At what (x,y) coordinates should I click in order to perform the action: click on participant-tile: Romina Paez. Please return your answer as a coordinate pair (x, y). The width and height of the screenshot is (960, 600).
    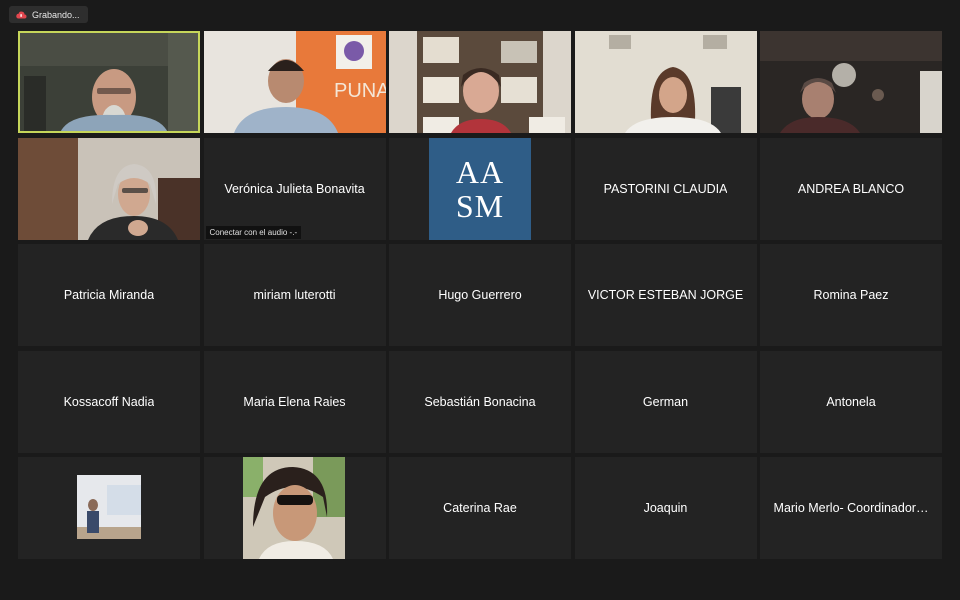
    Looking at the image, I should click on (851, 295).